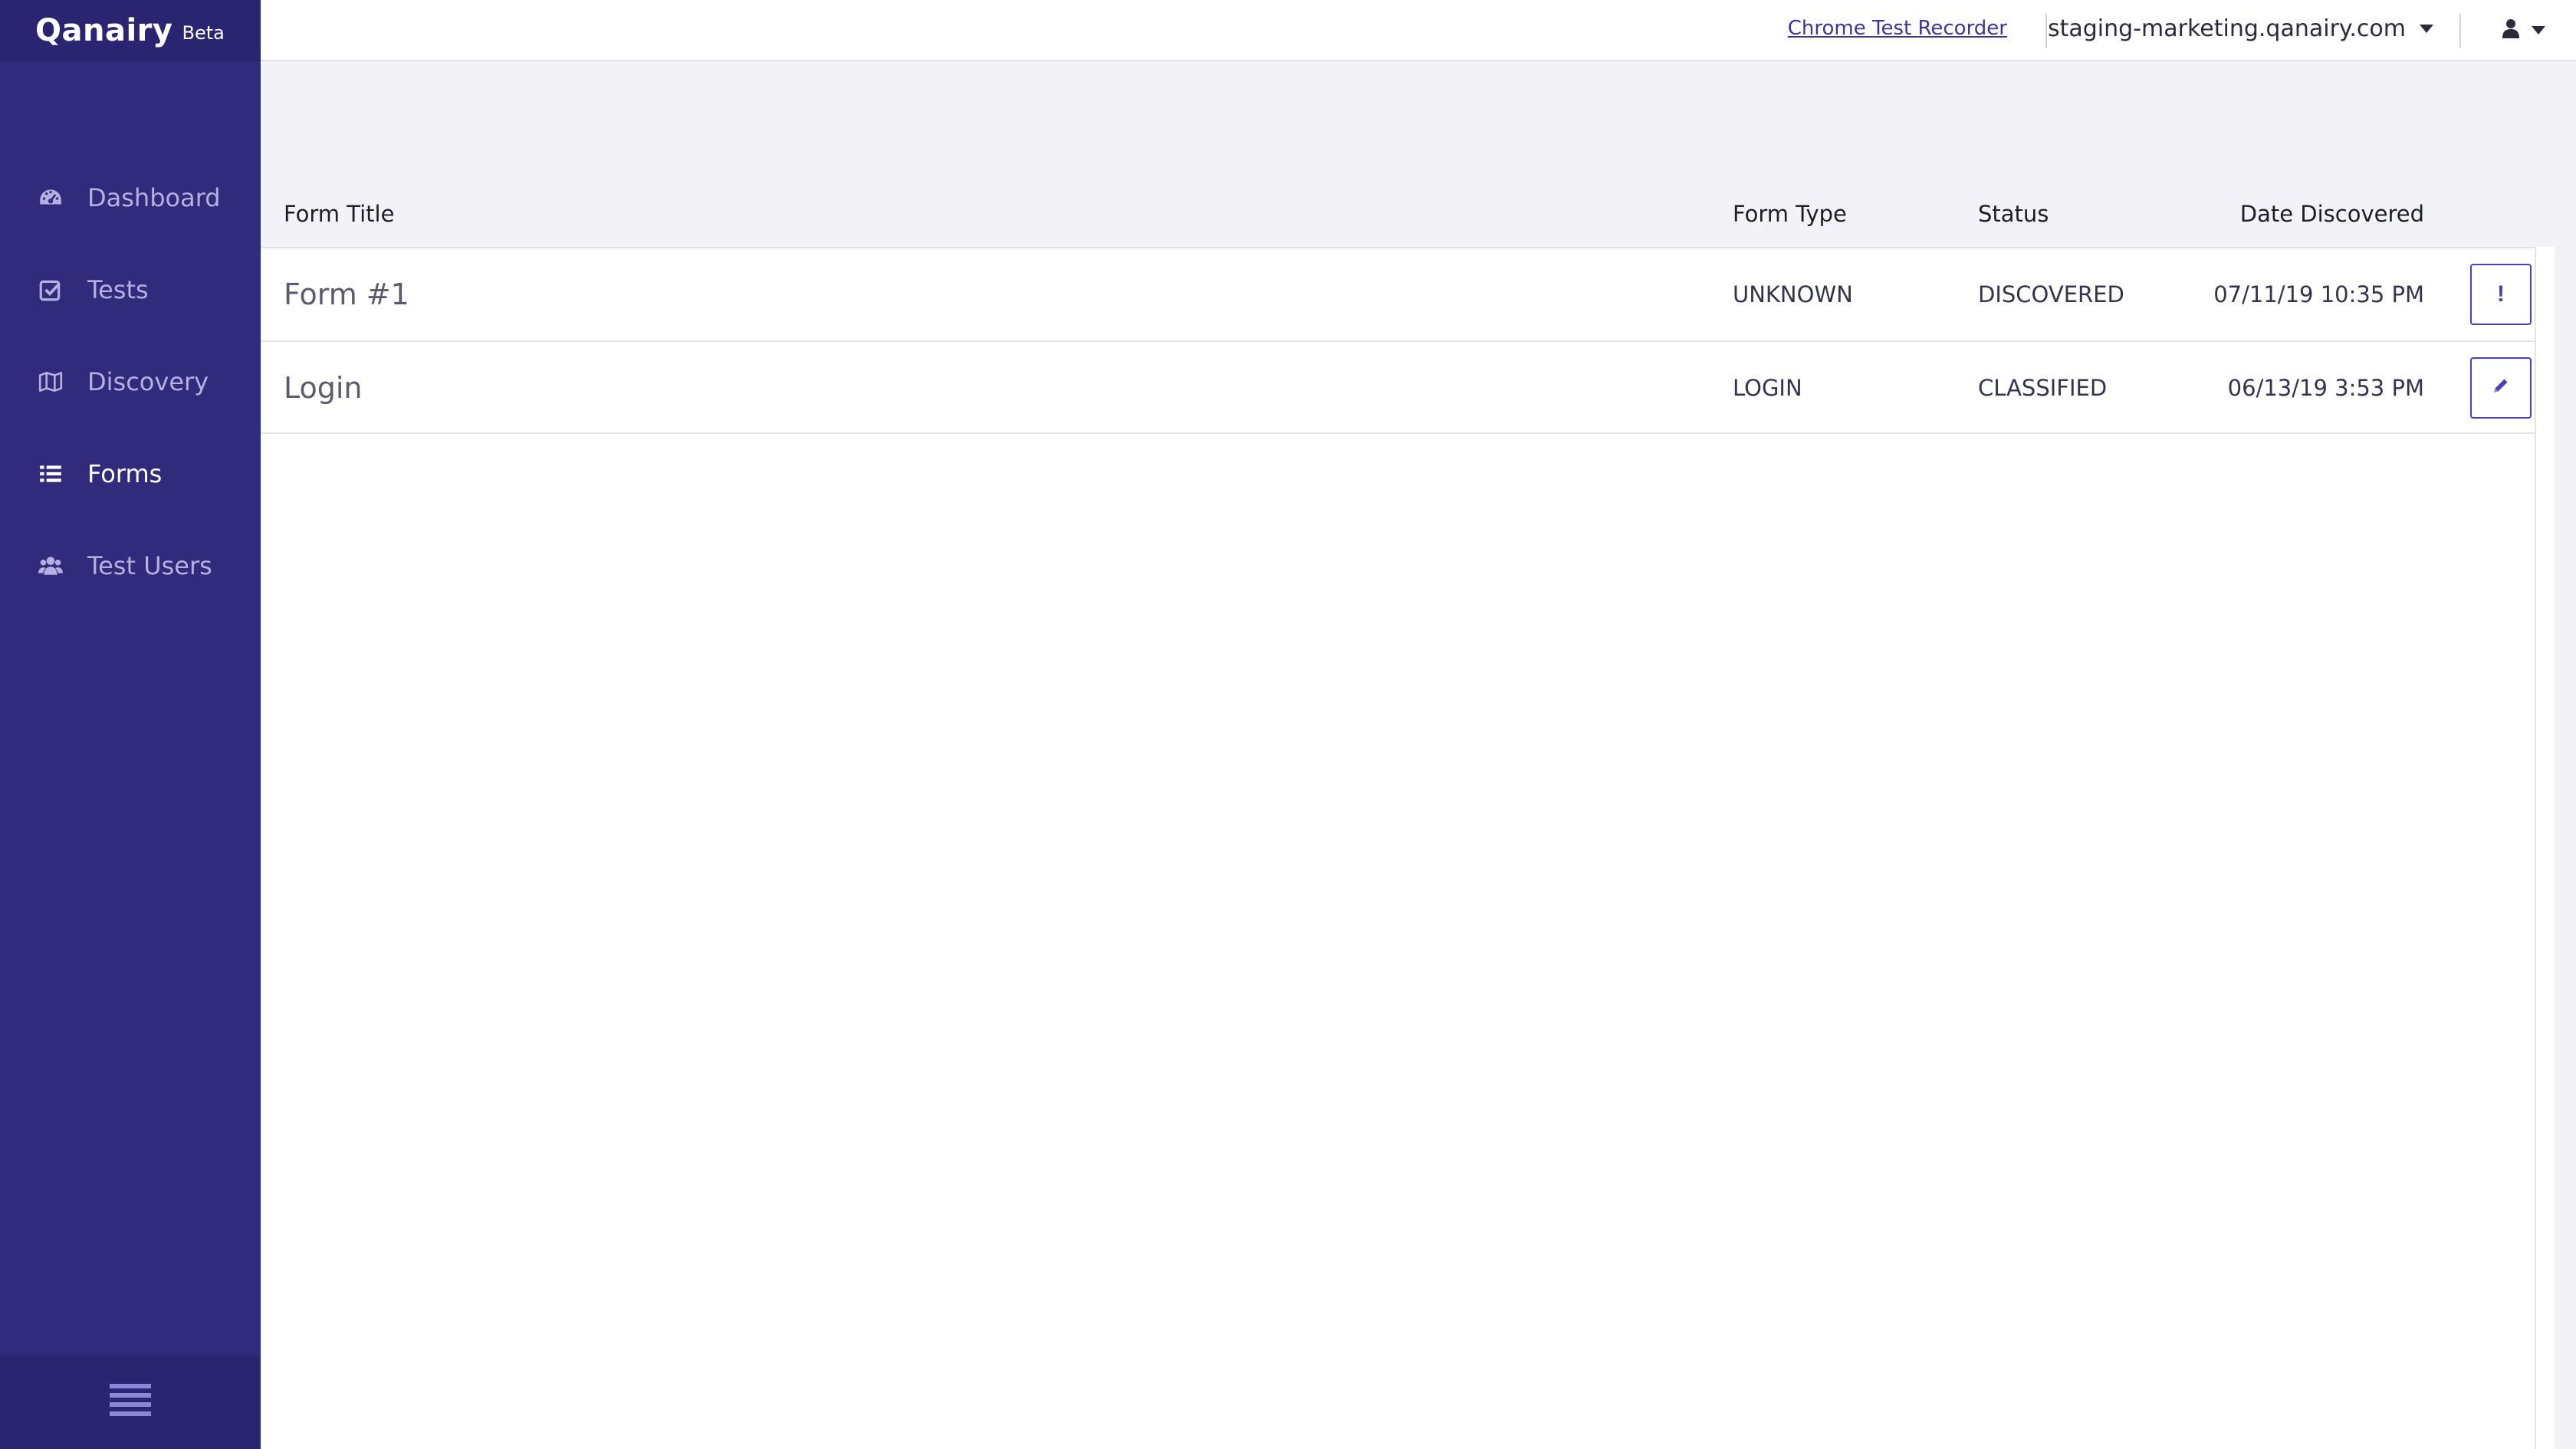  What do you see at coordinates (51, 474) in the screenshot?
I see `list-icon` at bounding box center [51, 474].